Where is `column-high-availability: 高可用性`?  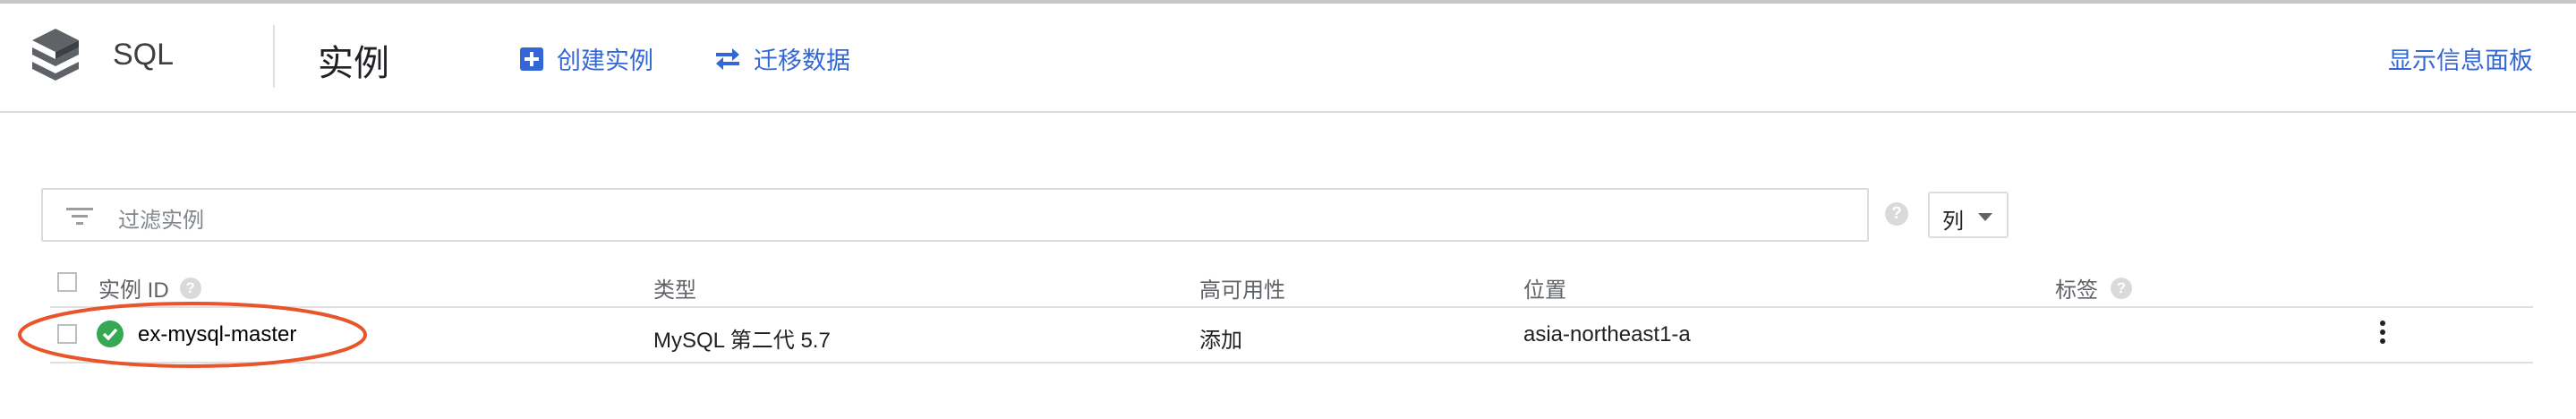 column-high-availability: 高可用性 is located at coordinates (1242, 288).